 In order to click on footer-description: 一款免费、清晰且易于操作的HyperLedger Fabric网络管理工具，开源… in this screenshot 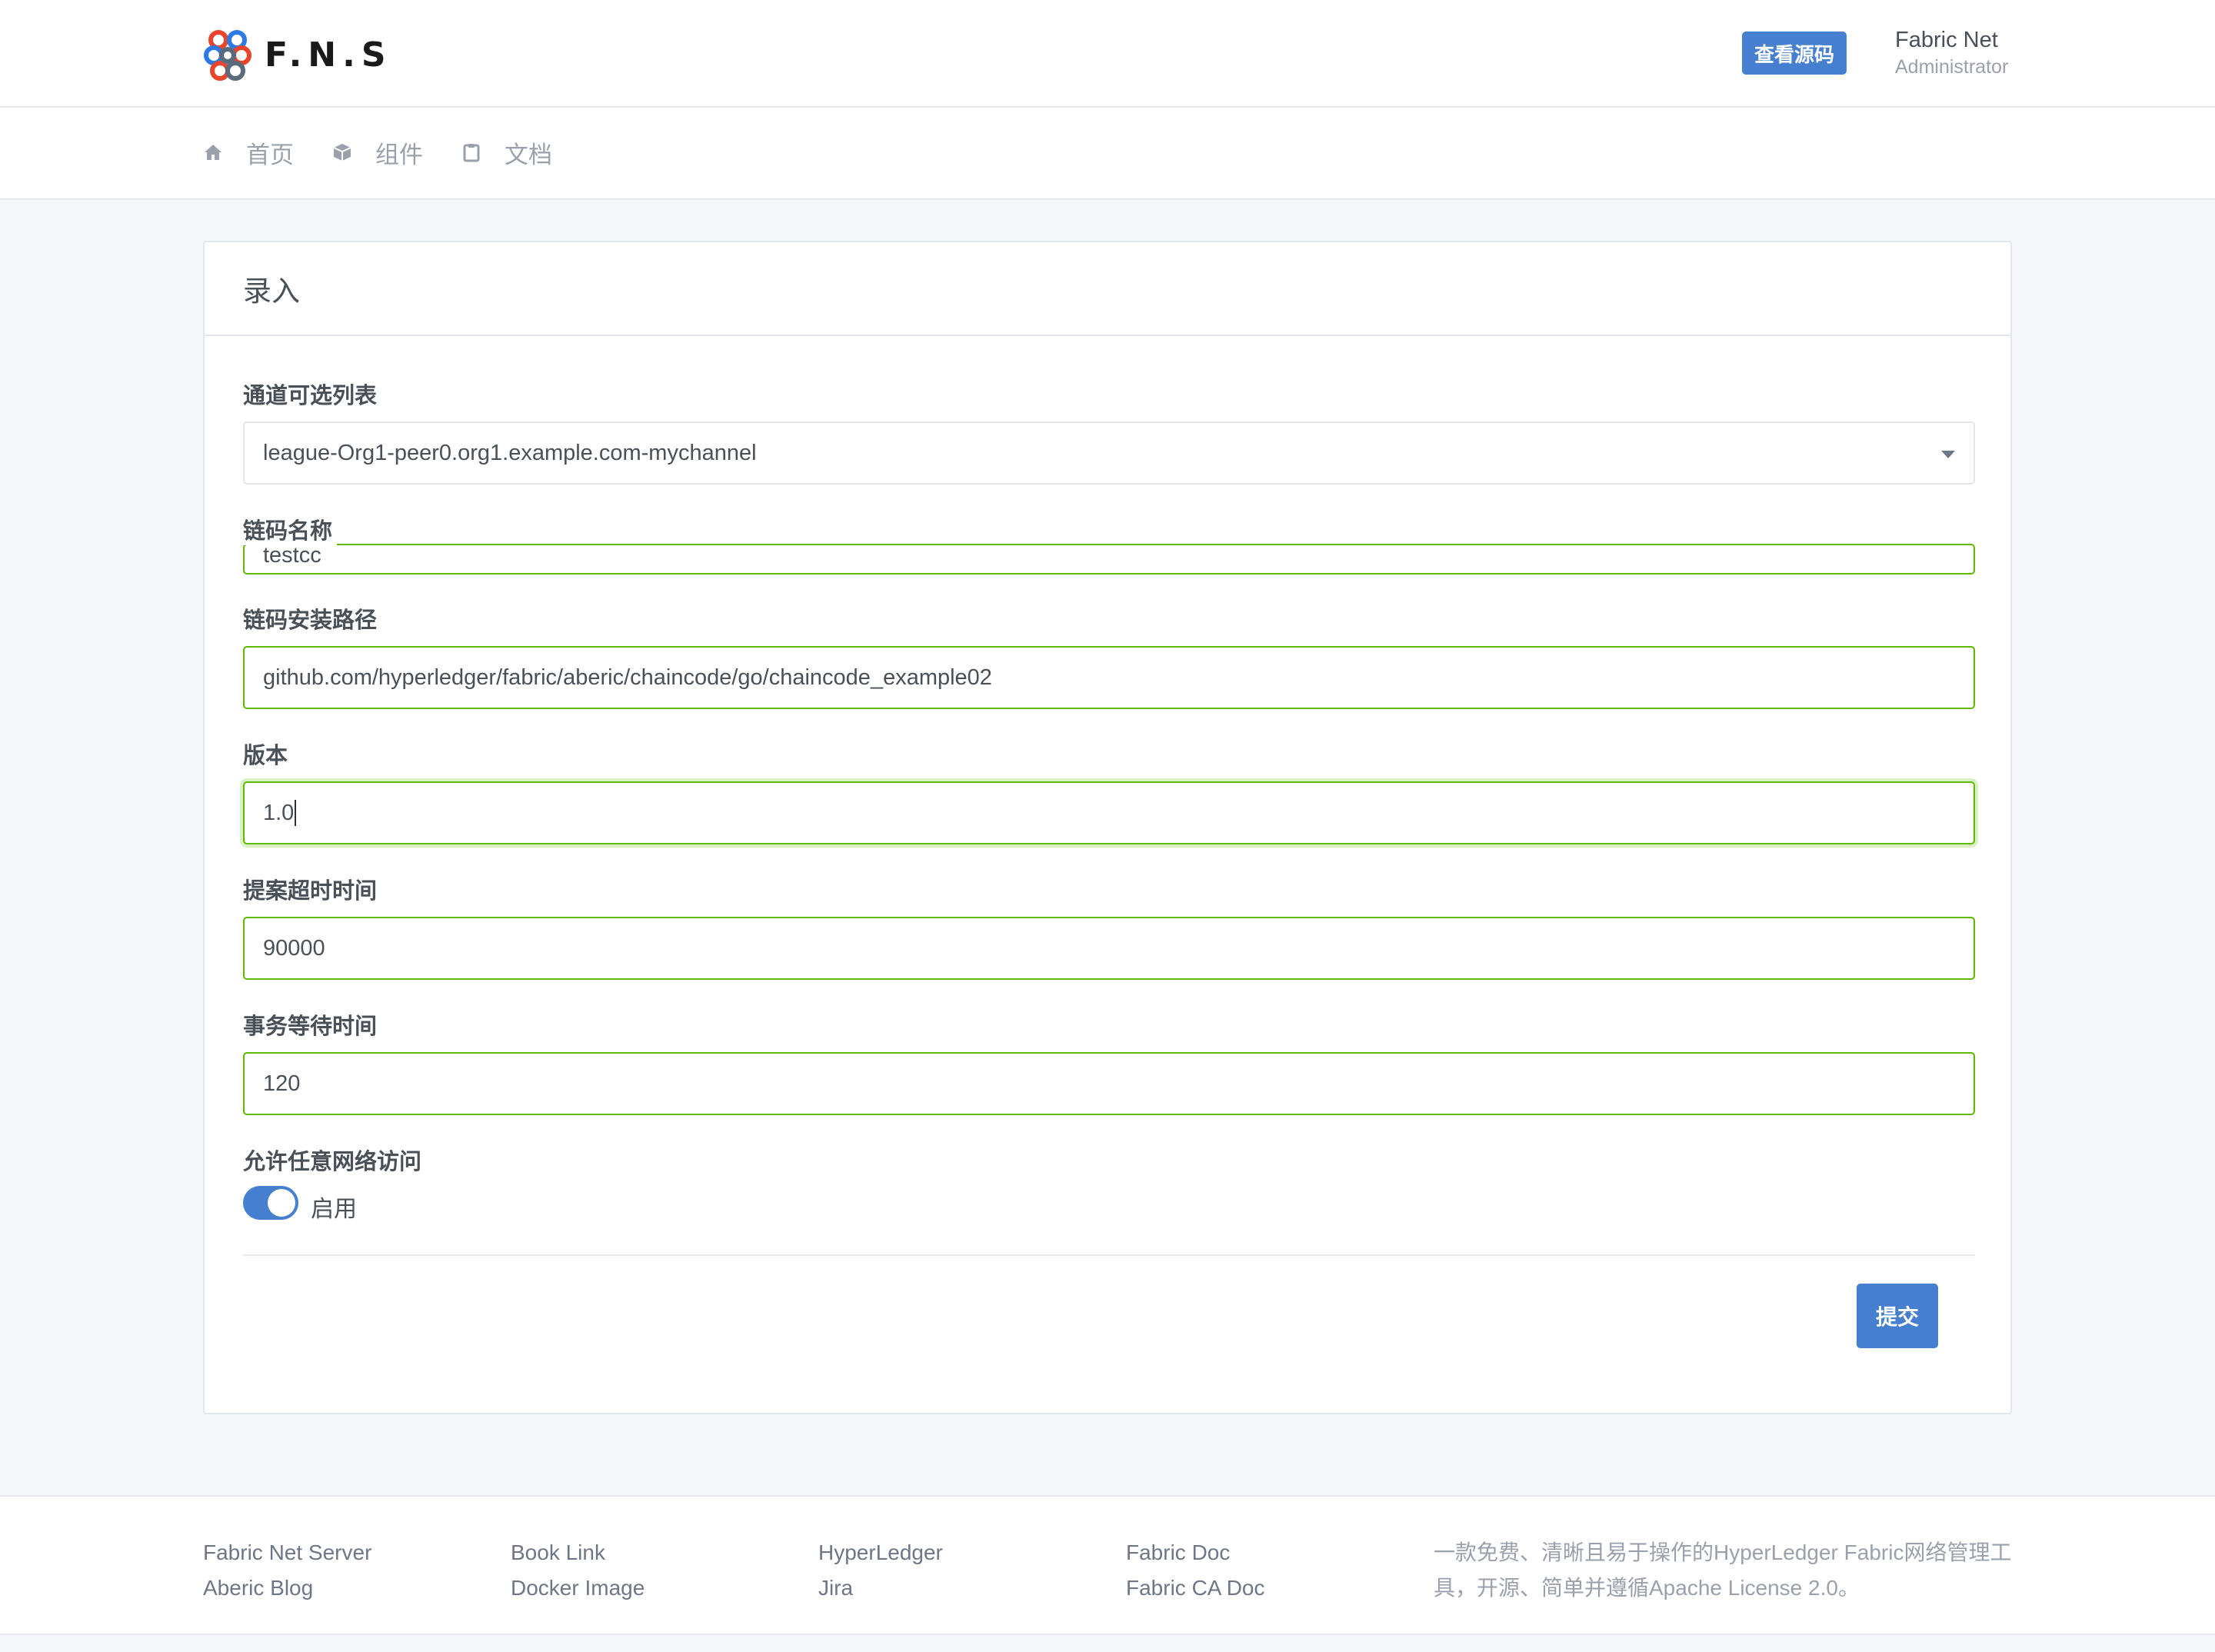, I will do `click(1723, 1570)`.